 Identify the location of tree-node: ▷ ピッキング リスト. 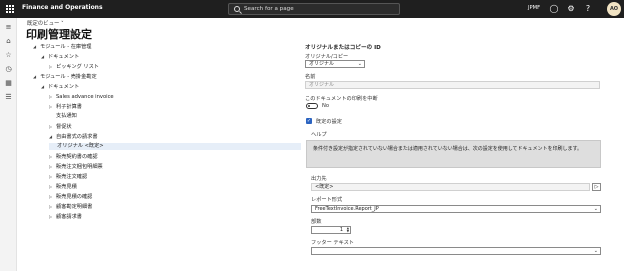
(74, 66).